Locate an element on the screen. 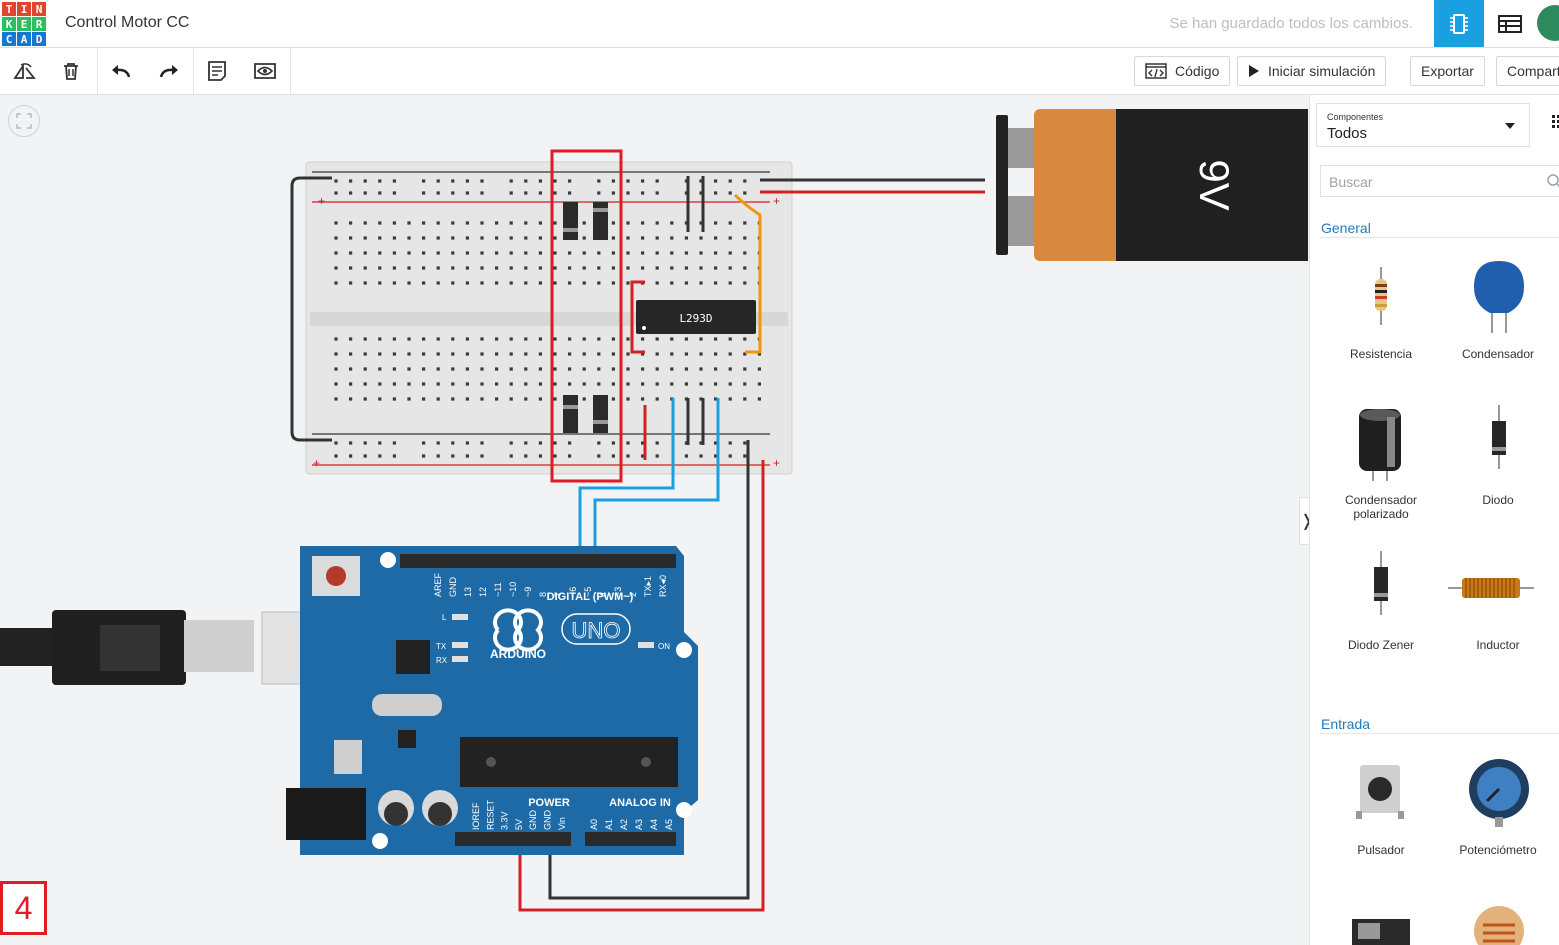 The image size is (1559, 945). code-button: Código is located at coordinates (1182, 71).